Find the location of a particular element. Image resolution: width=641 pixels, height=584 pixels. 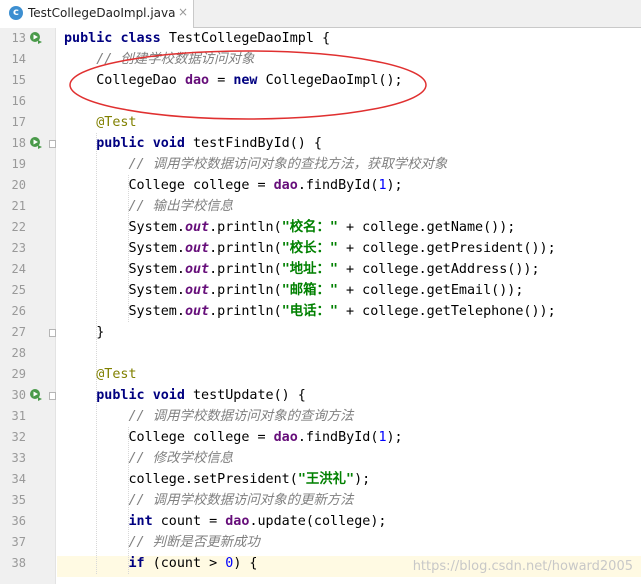

keyword: if is located at coordinates (136, 563).